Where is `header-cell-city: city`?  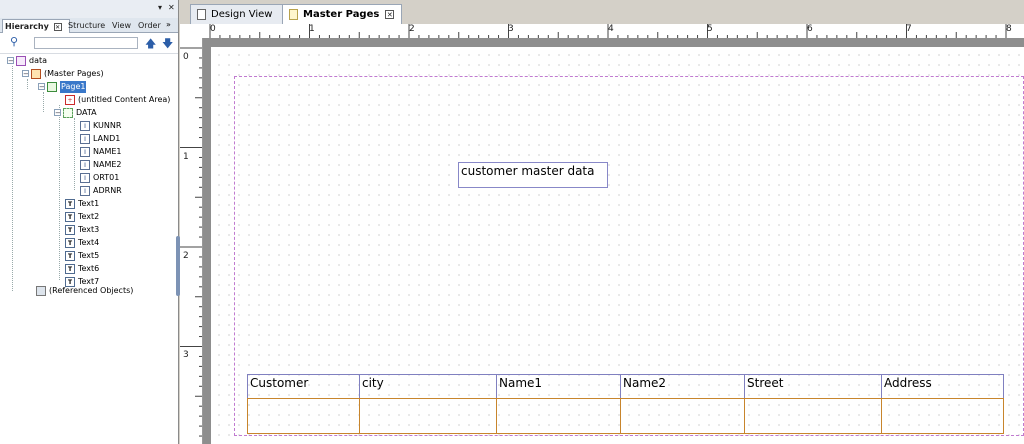
header-cell-city: city is located at coordinates (427, 386).